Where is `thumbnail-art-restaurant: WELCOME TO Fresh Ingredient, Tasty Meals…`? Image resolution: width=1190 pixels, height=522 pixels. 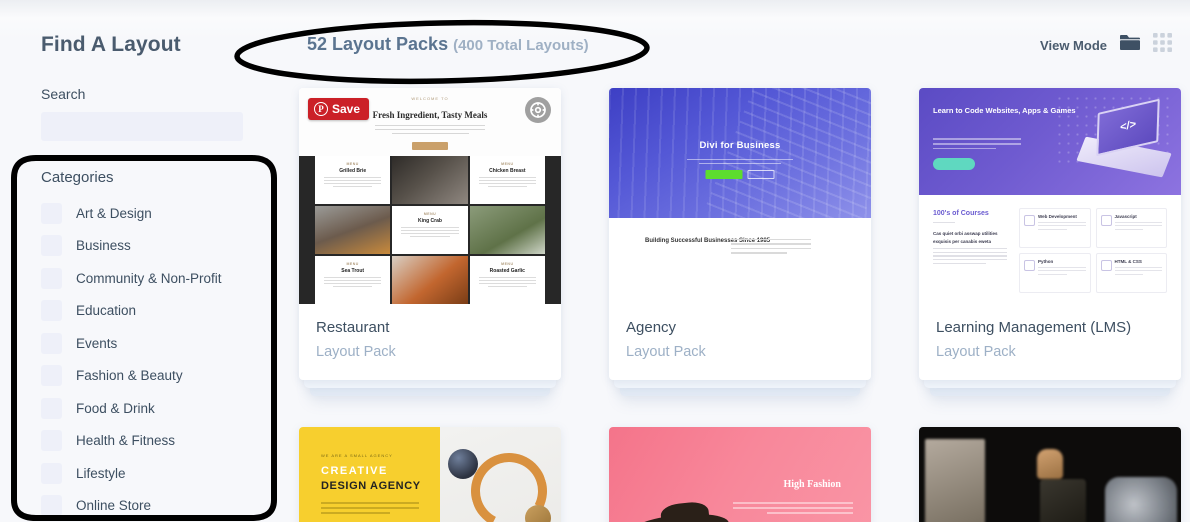 thumbnail-art-restaurant: WELCOME TO Fresh Ingredient, Tasty Meals… is located at coordinates (430, 196).